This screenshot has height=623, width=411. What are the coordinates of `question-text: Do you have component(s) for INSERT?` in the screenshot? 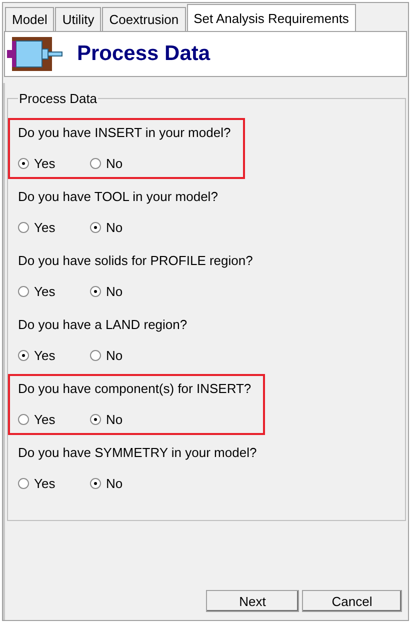 It's located at (135, 389).